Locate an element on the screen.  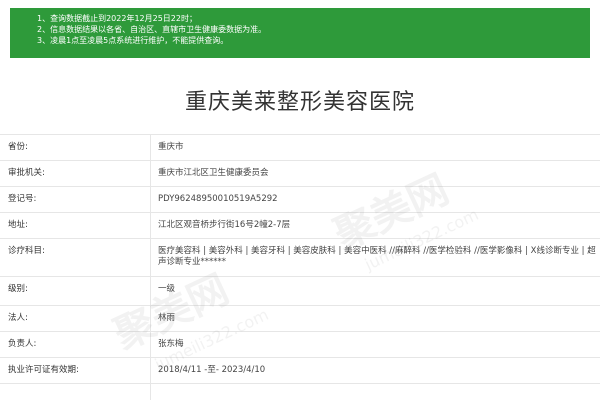
row-value: 重庆市江北区卫生健康委员会 is located at coordinates (213, 173).